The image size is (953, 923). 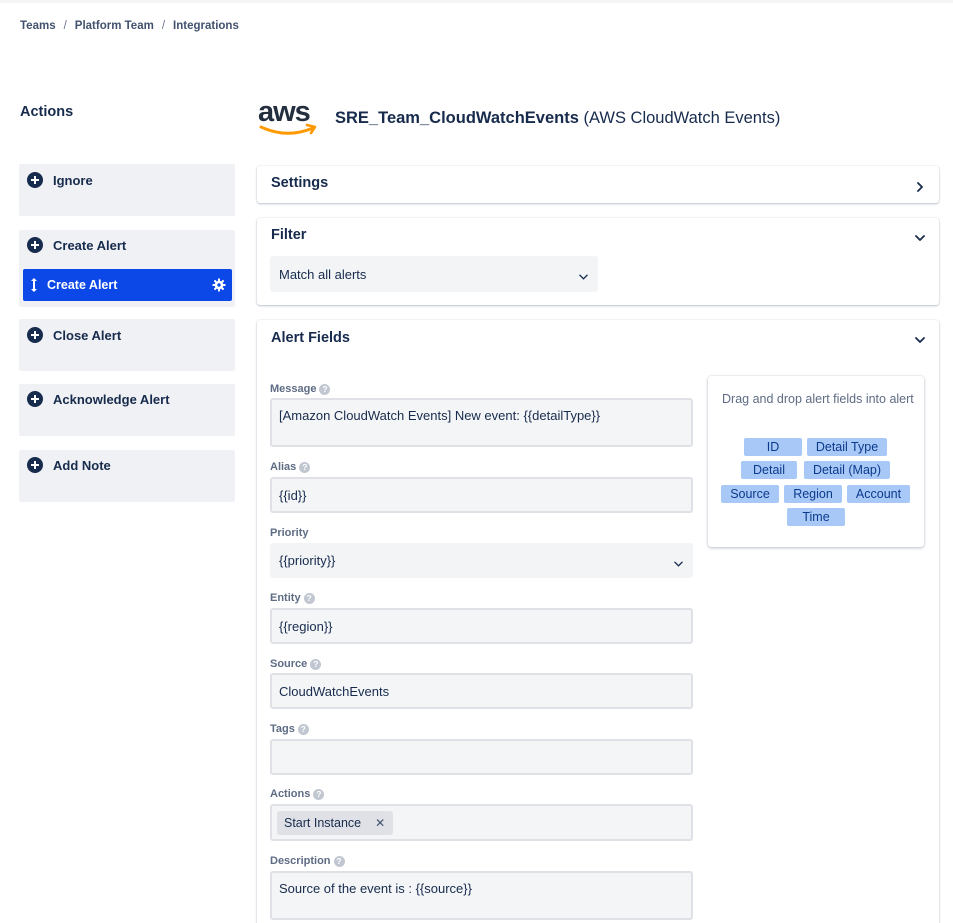 What do you see at coordinates (323, 274) in the screenshot?
I see `filter-select-value: Match all alerts` at bounding box center [323, 274].